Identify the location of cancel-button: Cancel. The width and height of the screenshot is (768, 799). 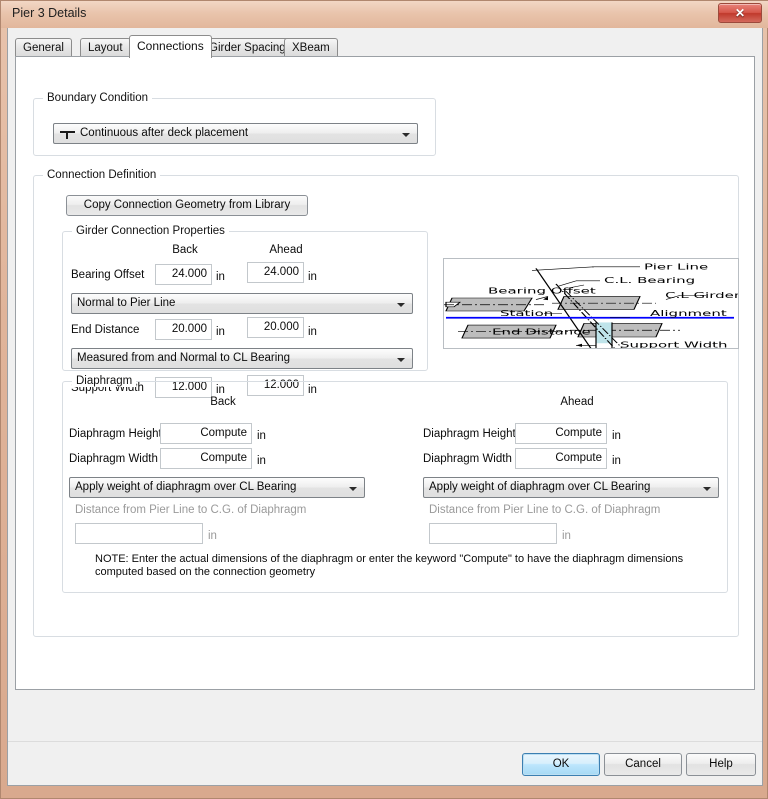
(643, 764).